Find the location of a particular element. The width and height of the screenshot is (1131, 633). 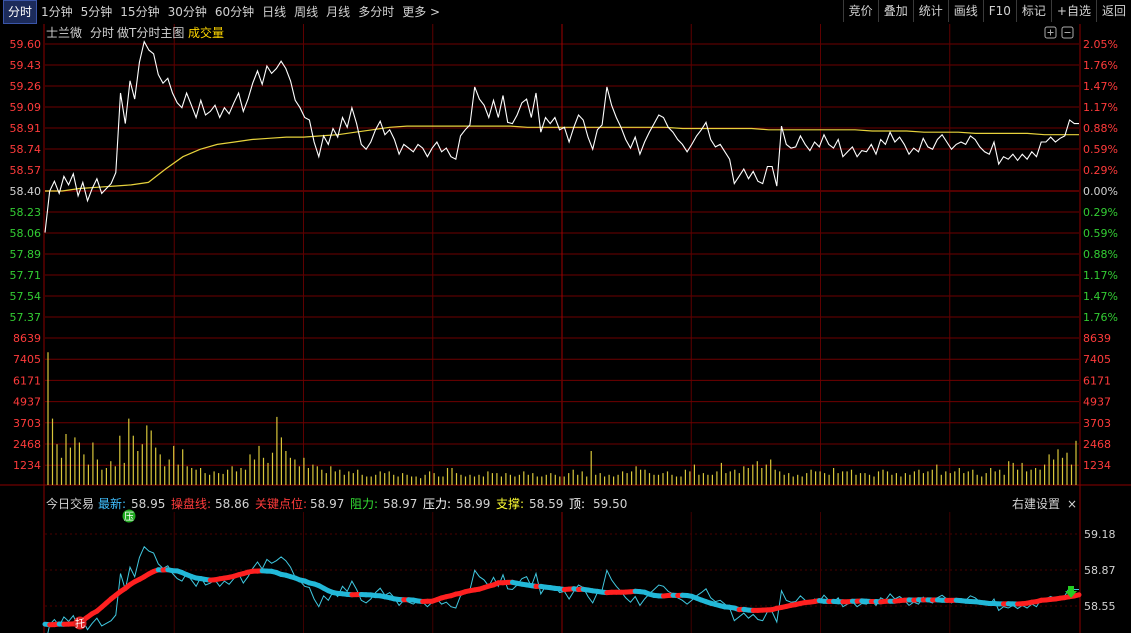

price-tick-left: 58.06 is located at coordinates (26, 233).